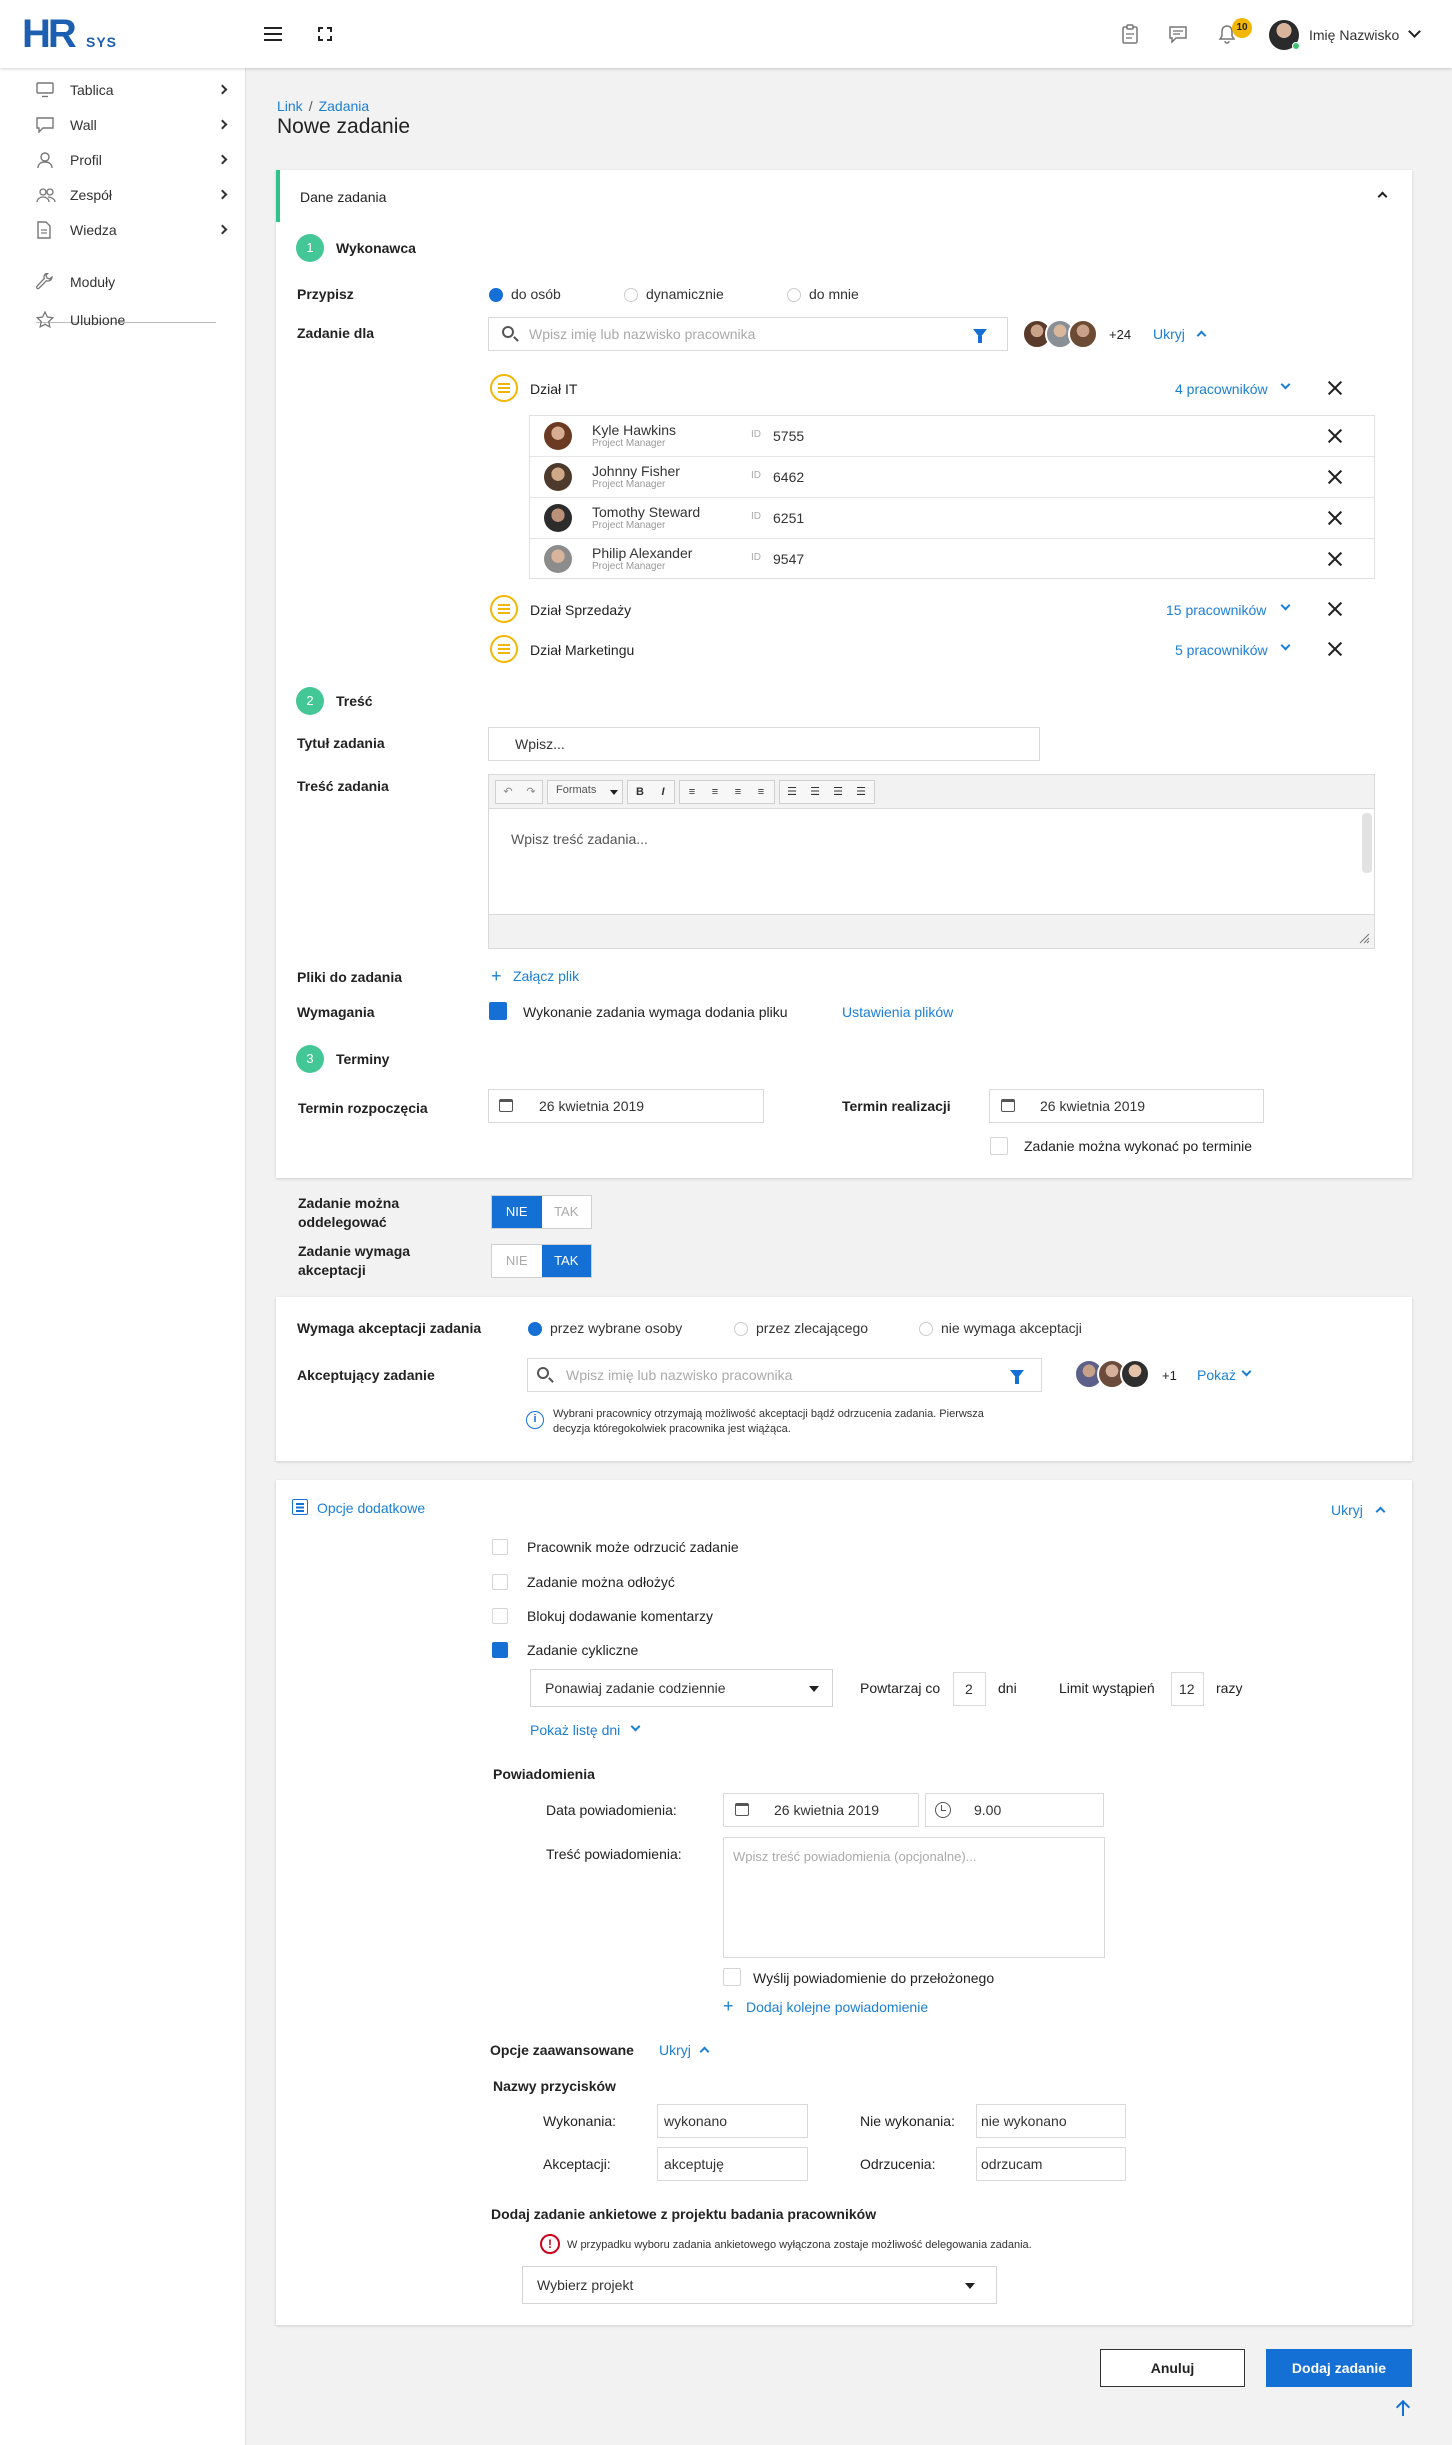  Describe the element at coordinates (1221, 650) in the screenshot. I see `group-count-toggle: 5 pracowników` at that location.